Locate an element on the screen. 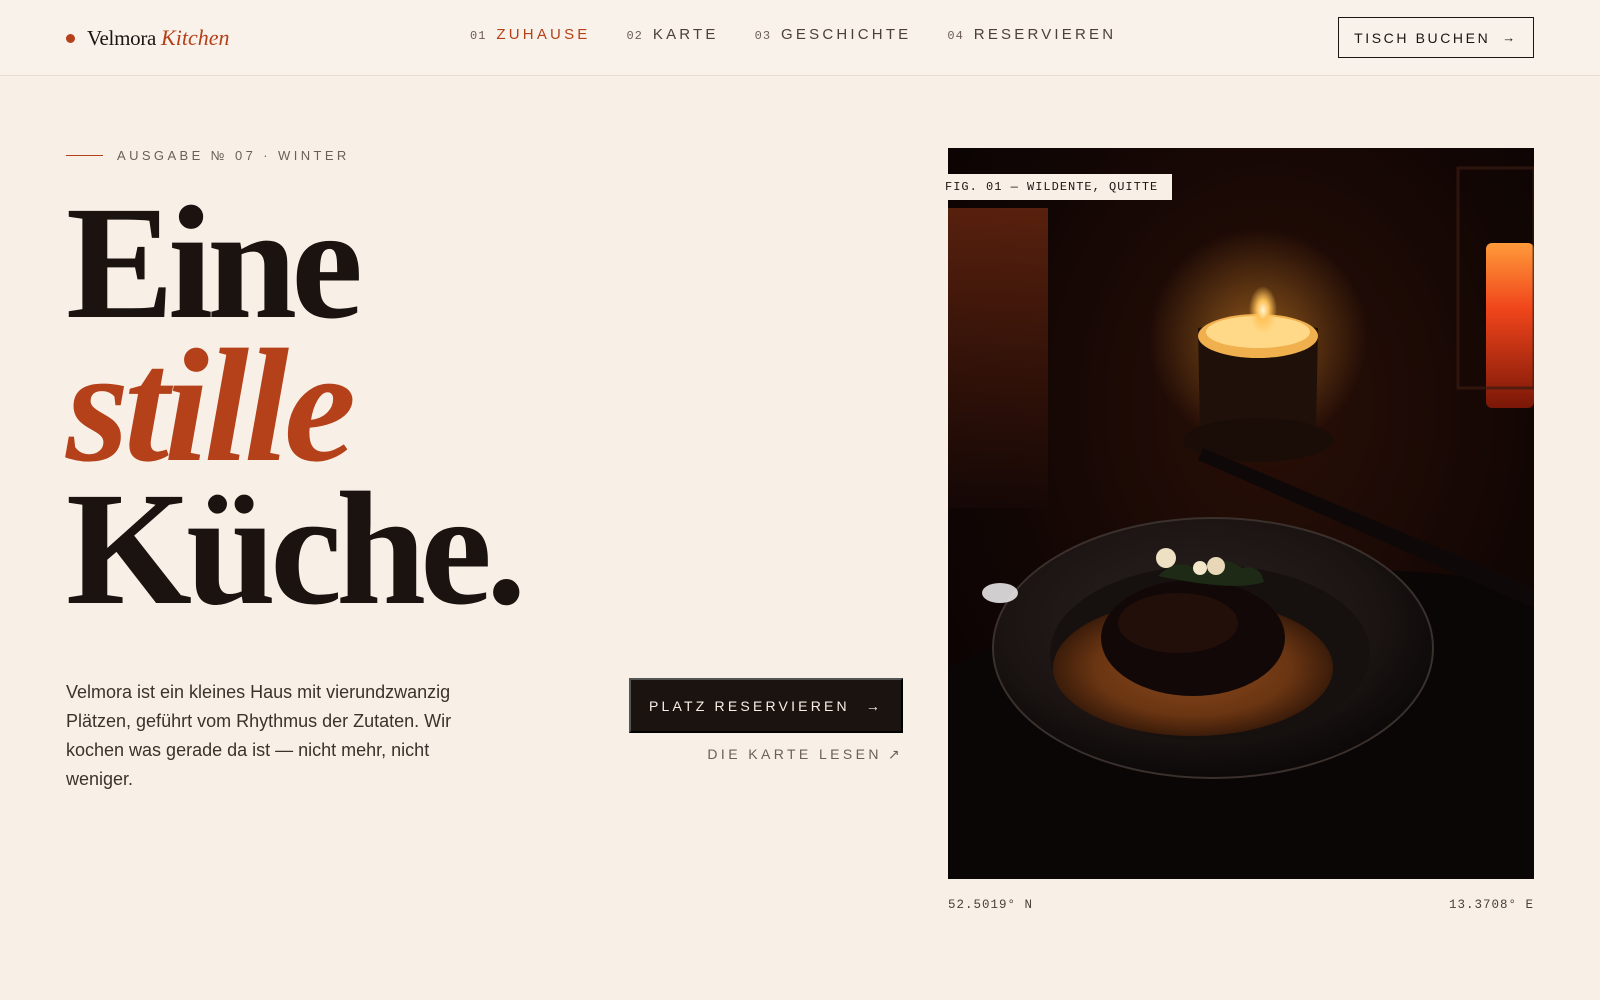  latitude-readout: 52.5019° N is located at coordinates (991, 905).